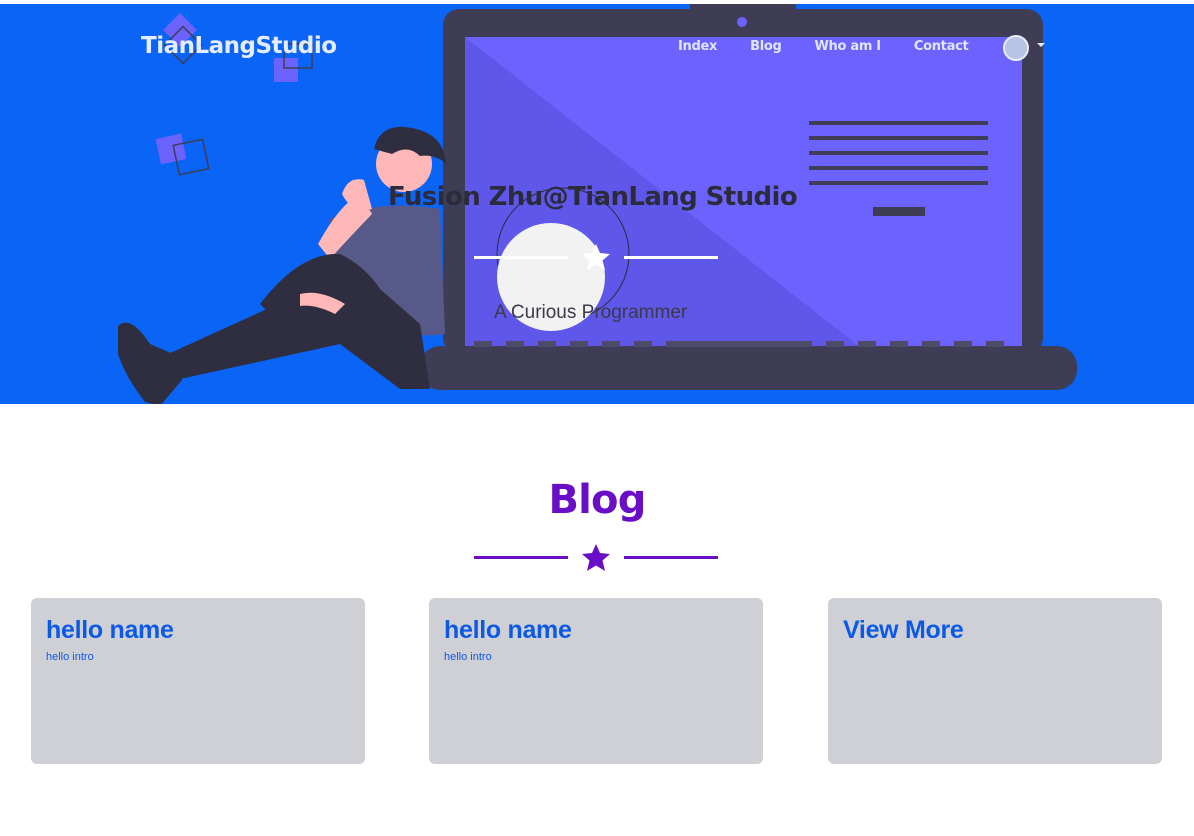 The image size is (1194, 836). I want to click on hero-divider, so click(596, 257).